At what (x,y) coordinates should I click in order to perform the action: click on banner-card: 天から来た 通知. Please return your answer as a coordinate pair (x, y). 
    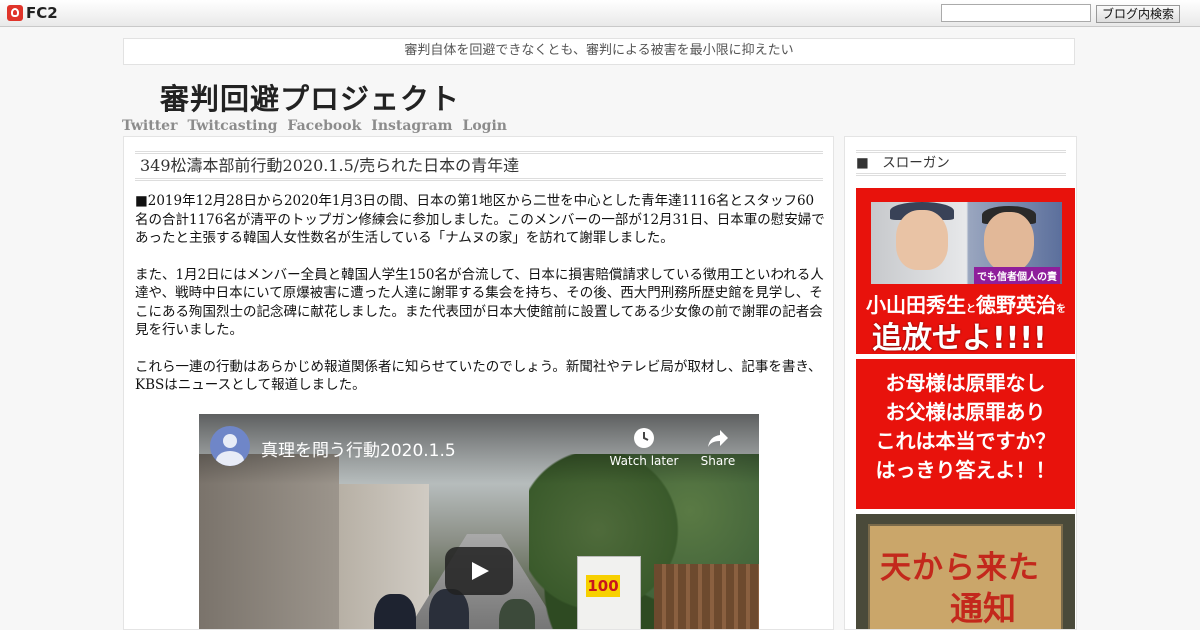
    Looking at the image, I should click on (965, 576).